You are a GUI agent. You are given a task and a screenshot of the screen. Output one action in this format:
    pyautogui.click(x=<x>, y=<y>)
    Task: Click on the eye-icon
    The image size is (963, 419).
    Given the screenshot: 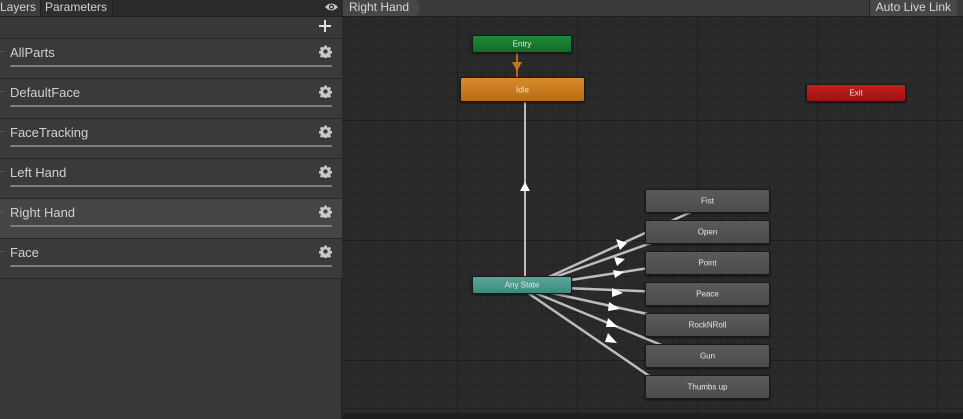 What is the action you would take?
    pyautogui.click(x=331, y=7)
    